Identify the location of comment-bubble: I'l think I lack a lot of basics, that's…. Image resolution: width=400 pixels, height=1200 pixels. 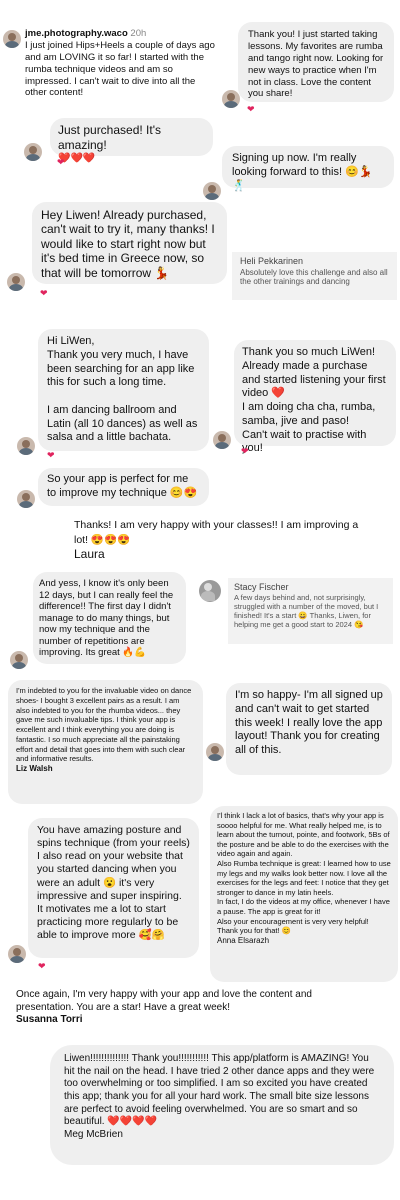
(304, 894).